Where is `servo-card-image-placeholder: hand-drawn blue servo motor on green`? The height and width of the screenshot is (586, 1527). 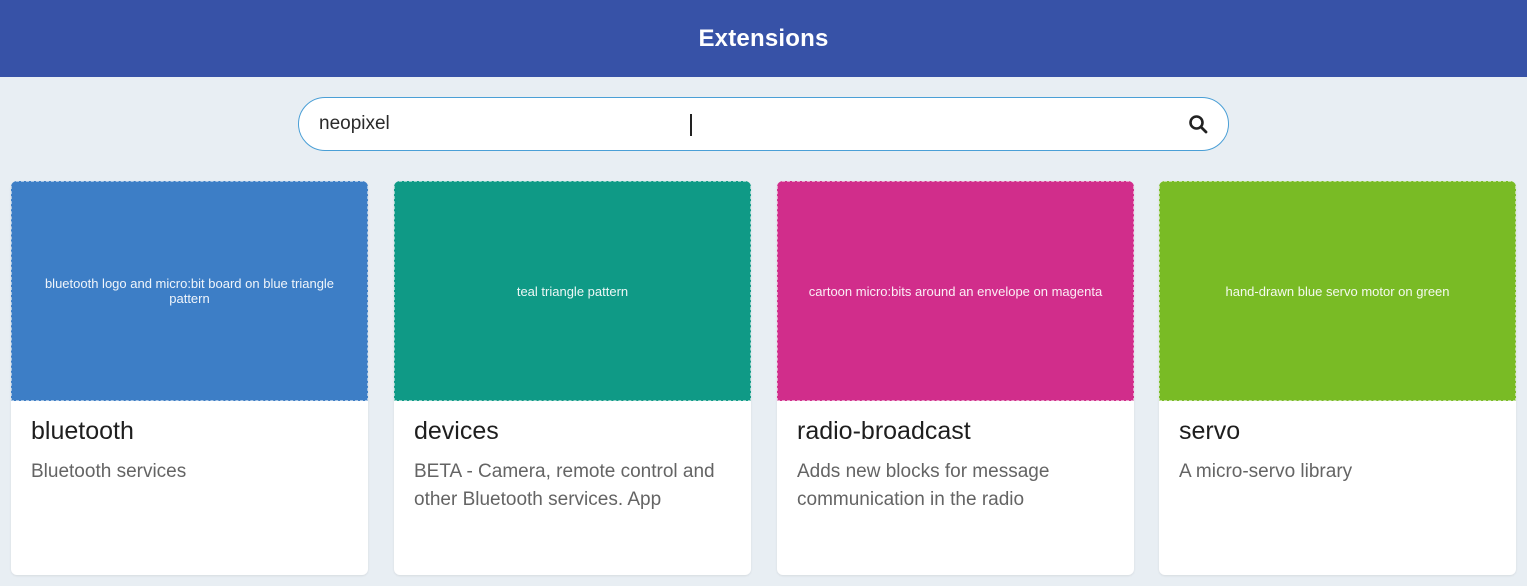 servo-card-image-placeholder: hand-drawn blue servo motor on green is located at coordinates (1337, 291).